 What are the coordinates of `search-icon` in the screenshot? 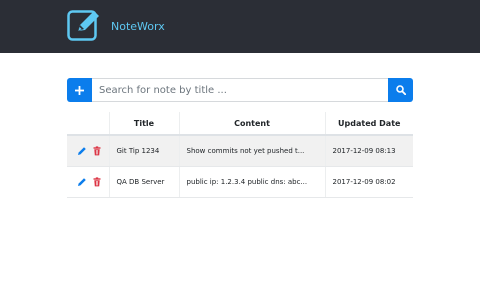 It's located at (400, 90).